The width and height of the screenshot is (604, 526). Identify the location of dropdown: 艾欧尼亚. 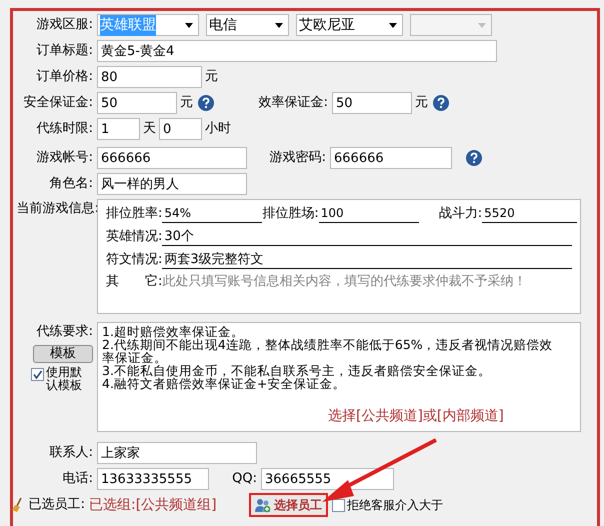
(349, 25).